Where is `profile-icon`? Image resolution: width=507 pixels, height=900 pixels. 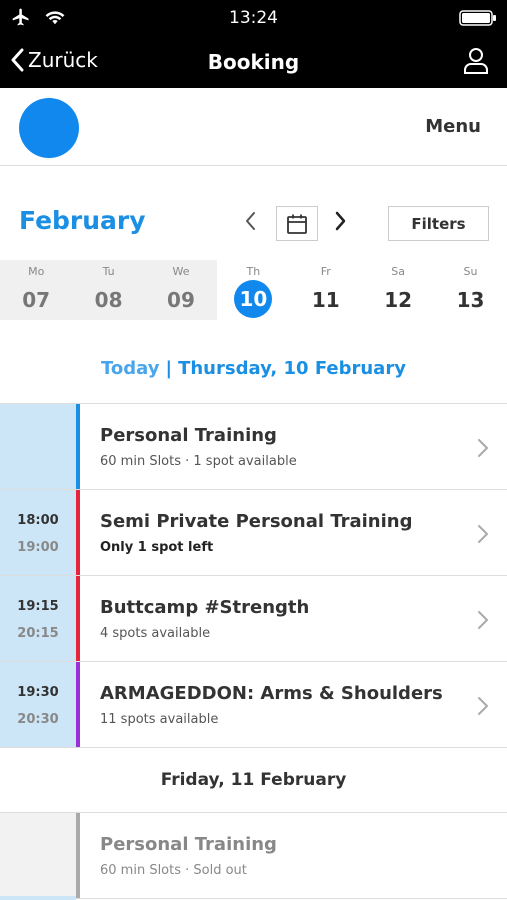
profile-icon is located at coordinates (476, 63).